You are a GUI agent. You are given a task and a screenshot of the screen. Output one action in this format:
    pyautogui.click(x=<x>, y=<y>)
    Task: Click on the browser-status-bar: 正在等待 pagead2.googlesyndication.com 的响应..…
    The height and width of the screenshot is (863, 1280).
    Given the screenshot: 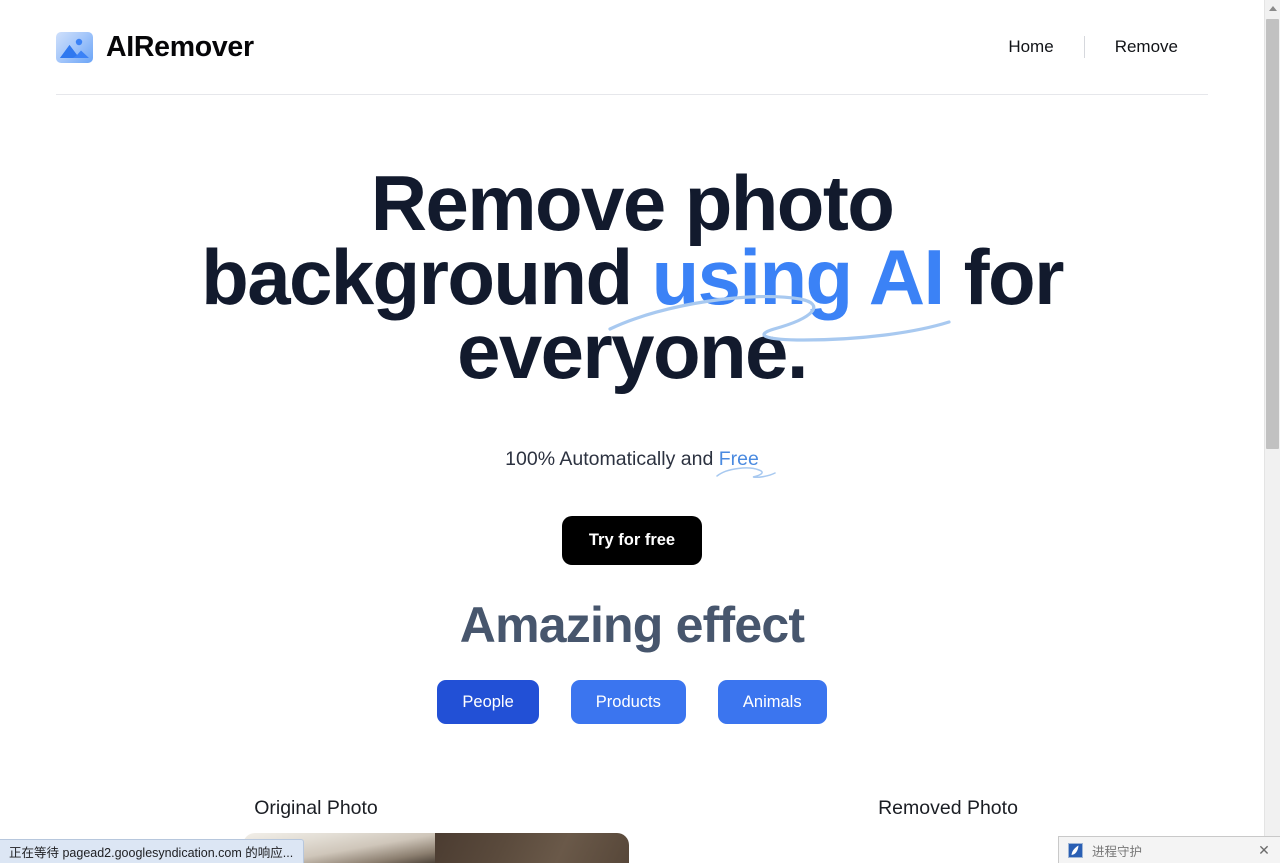 What is the action you would take?
    pyautogui.click(x=152, y=851)
    